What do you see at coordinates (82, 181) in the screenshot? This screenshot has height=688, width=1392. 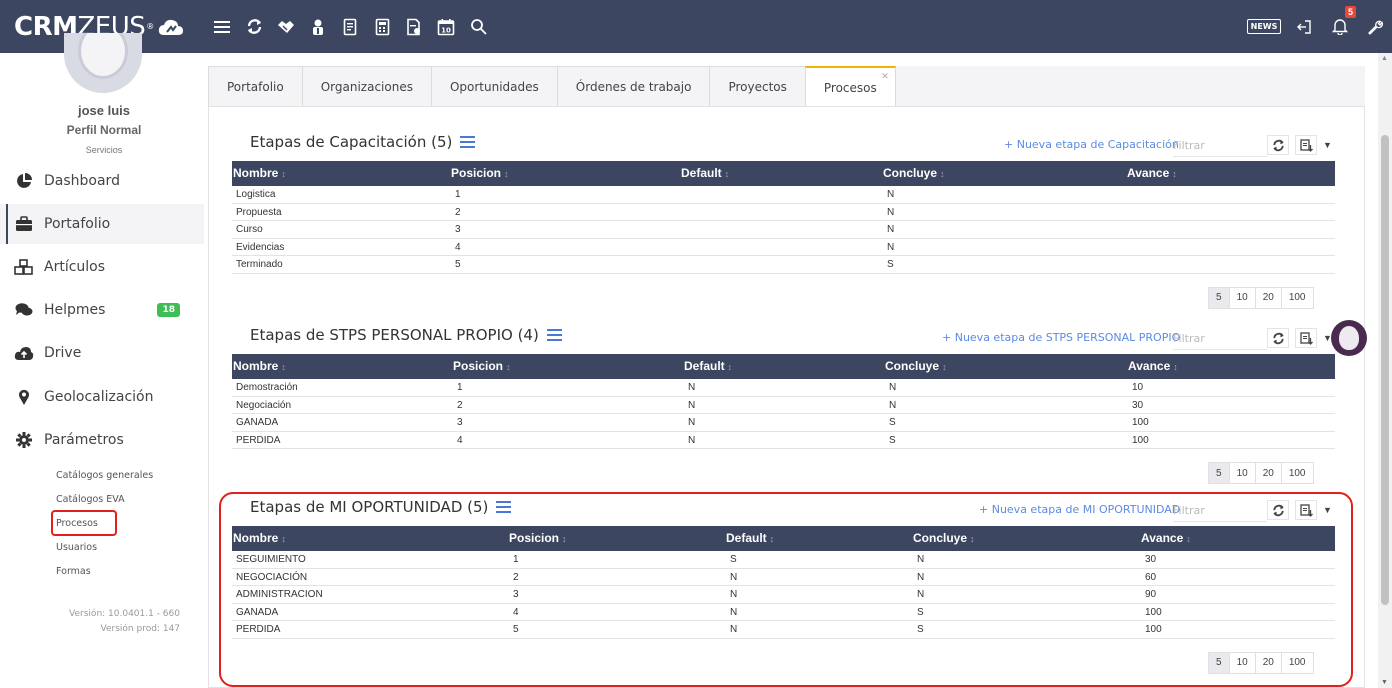 I see `sidebar-item-label: Dashboard` at bounding box center [82, 181].